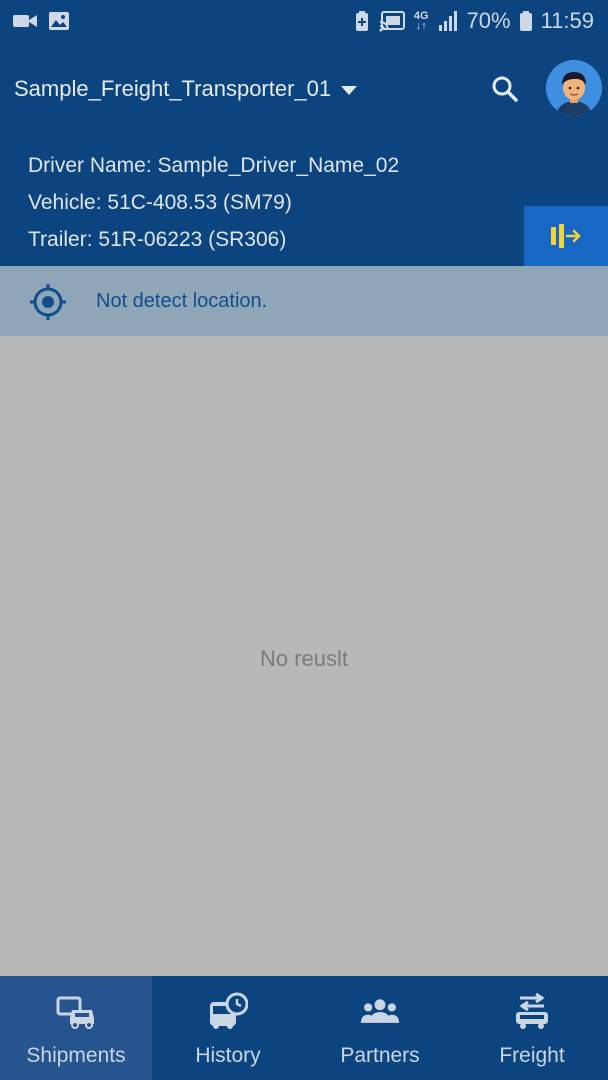 This screenshot has width=608, height=1080. I want to click on driver-name-line: Driver Name: Sample_Driver_Name_02, so click(214, 165).